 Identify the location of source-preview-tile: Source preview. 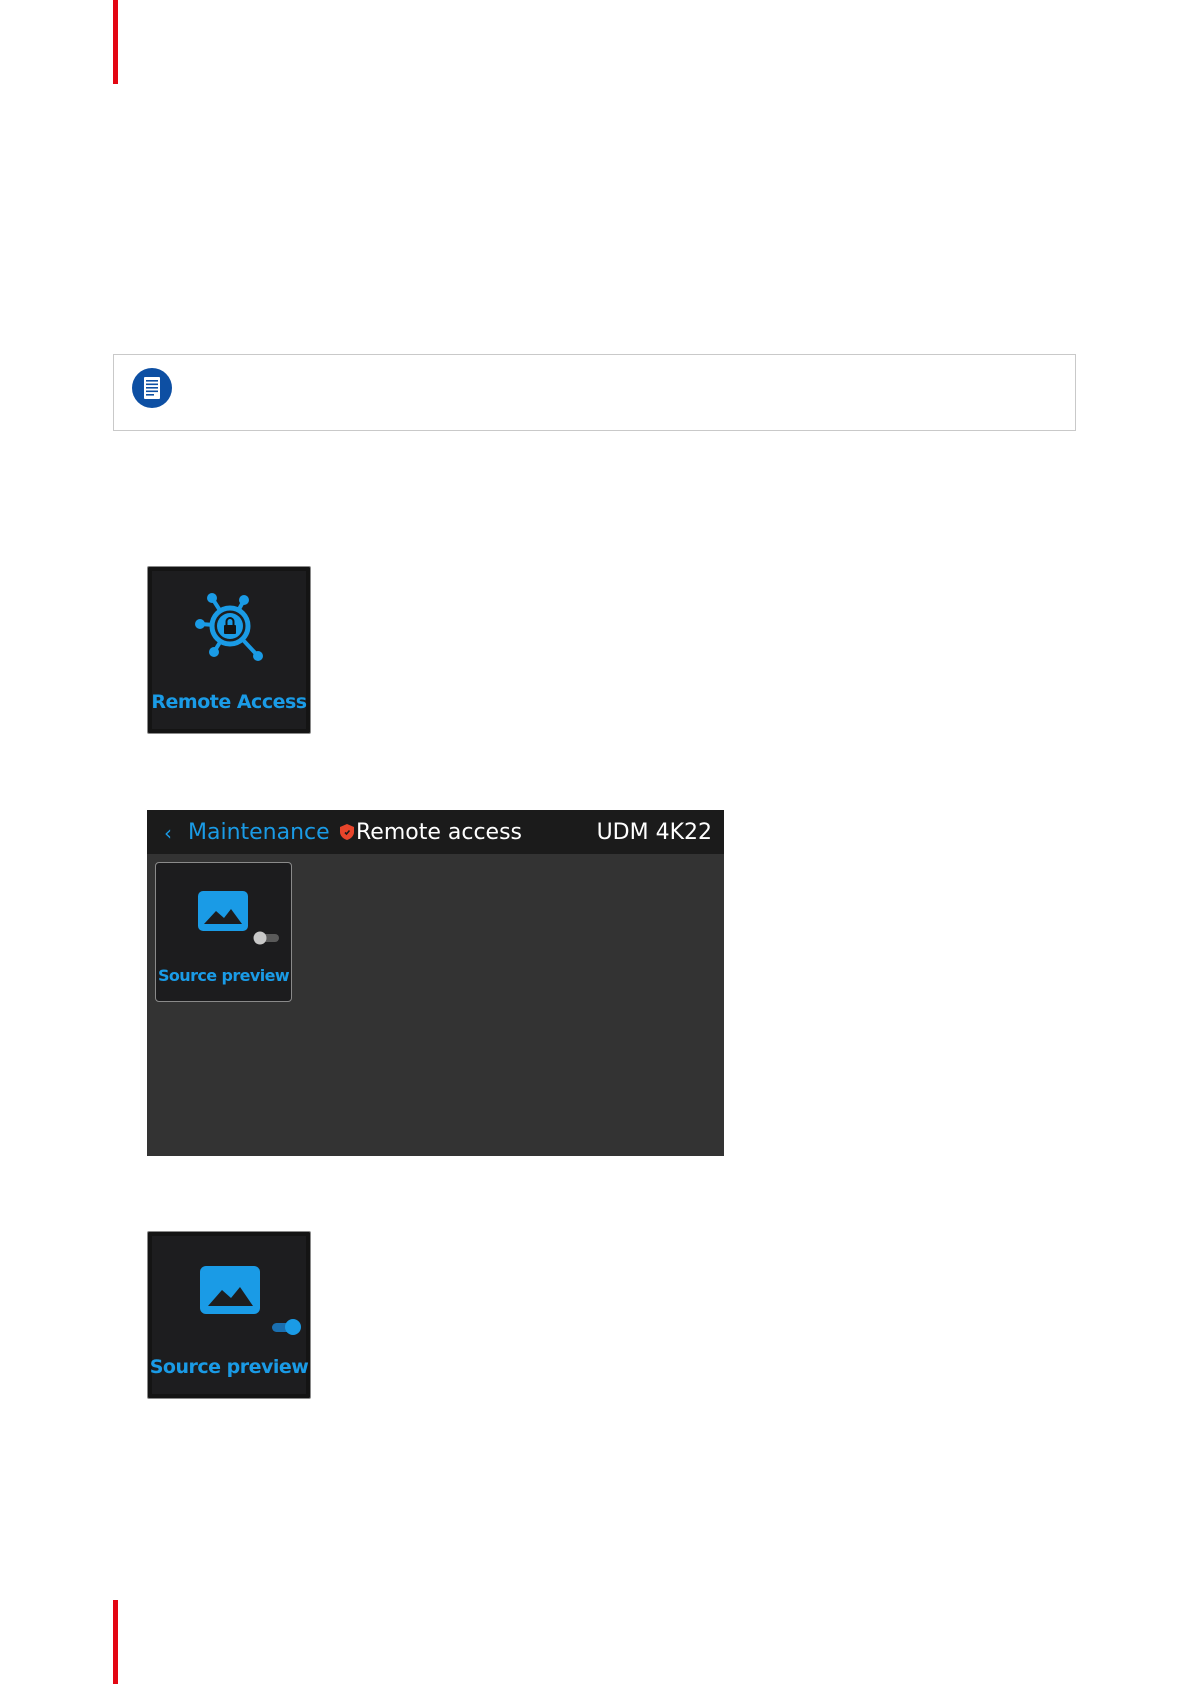
(223, 932).